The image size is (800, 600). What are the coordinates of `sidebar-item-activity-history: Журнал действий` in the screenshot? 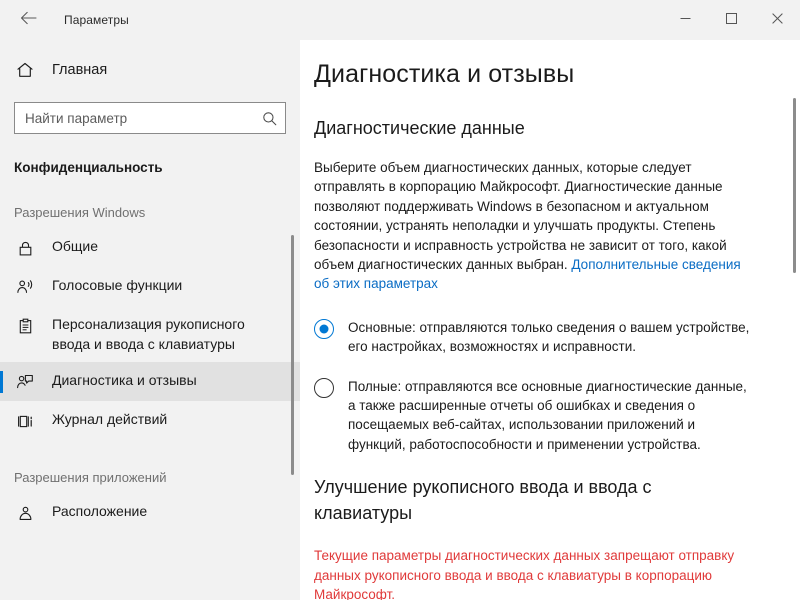 It's located at (150, 420).